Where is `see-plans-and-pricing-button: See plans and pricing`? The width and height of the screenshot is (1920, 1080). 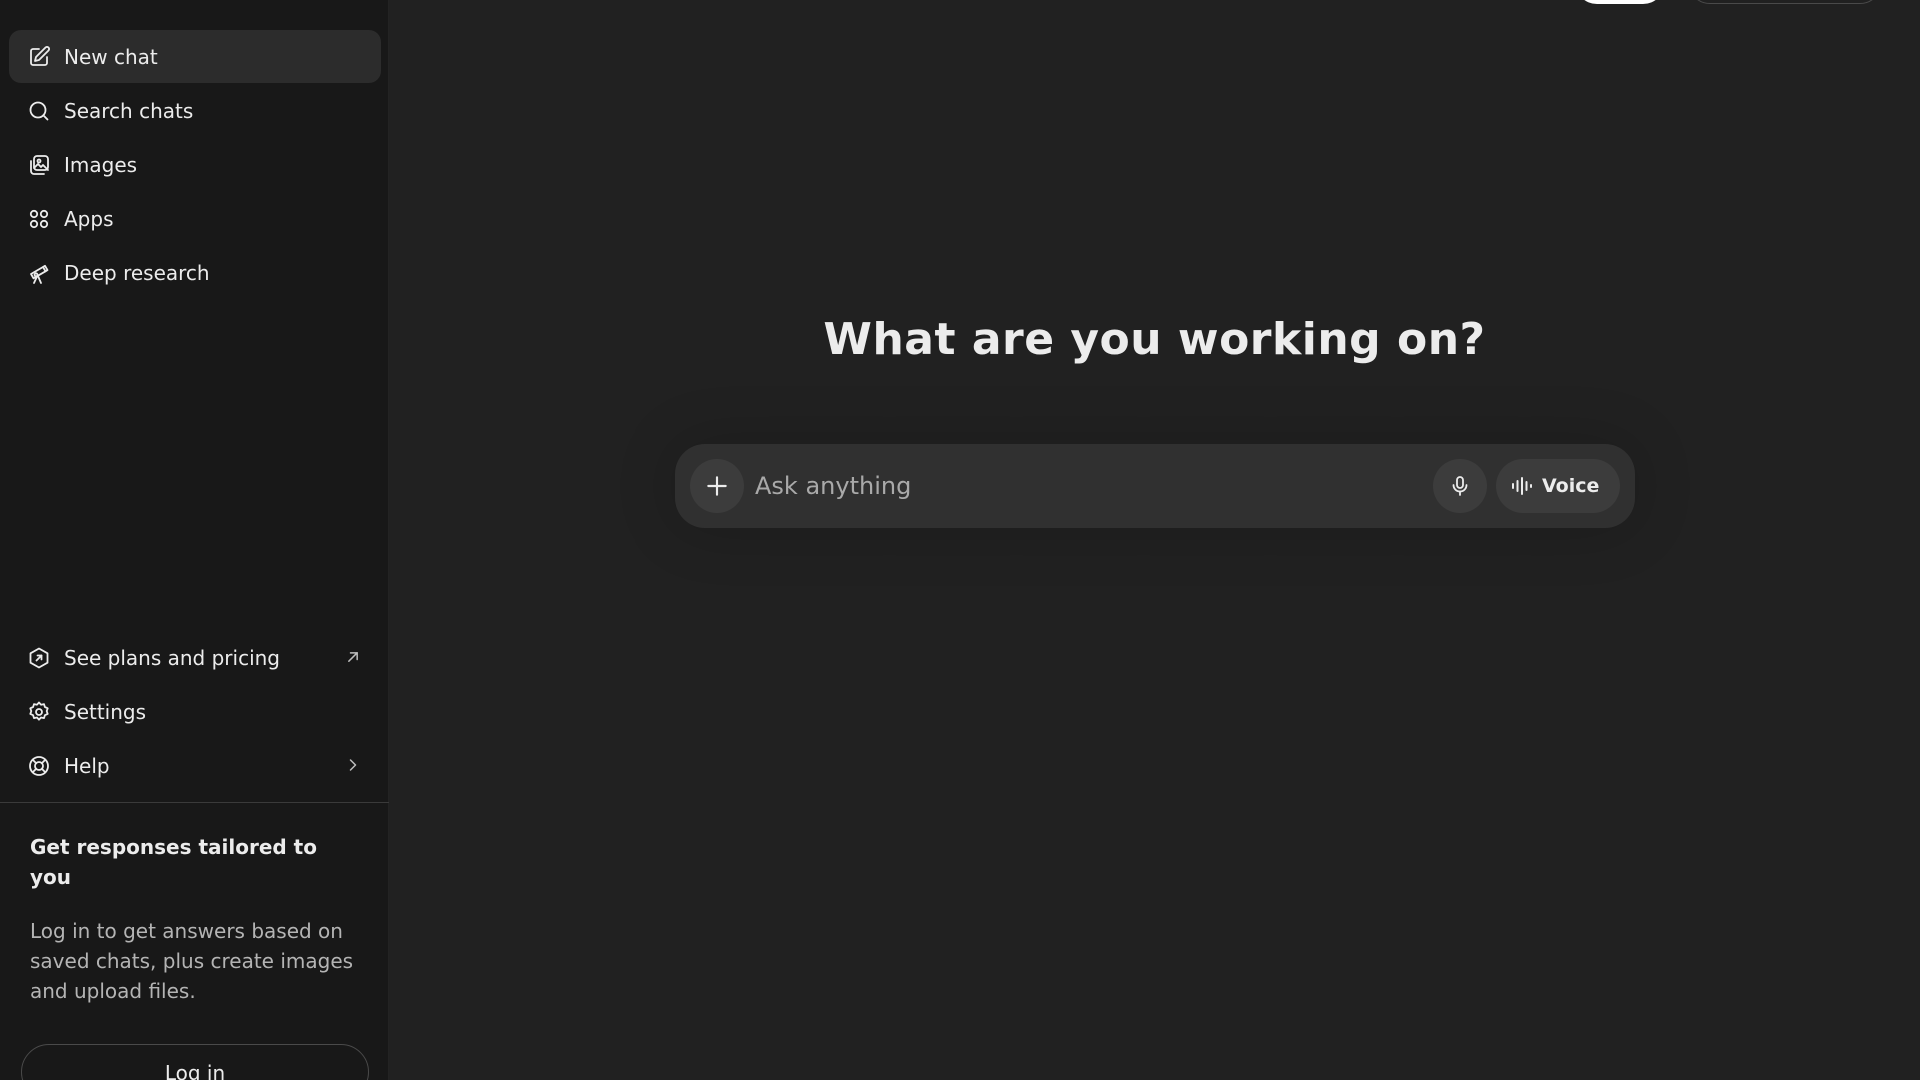
see-plans-and-pricing-button: See plans and pricing is located at coordinates (195, 657).